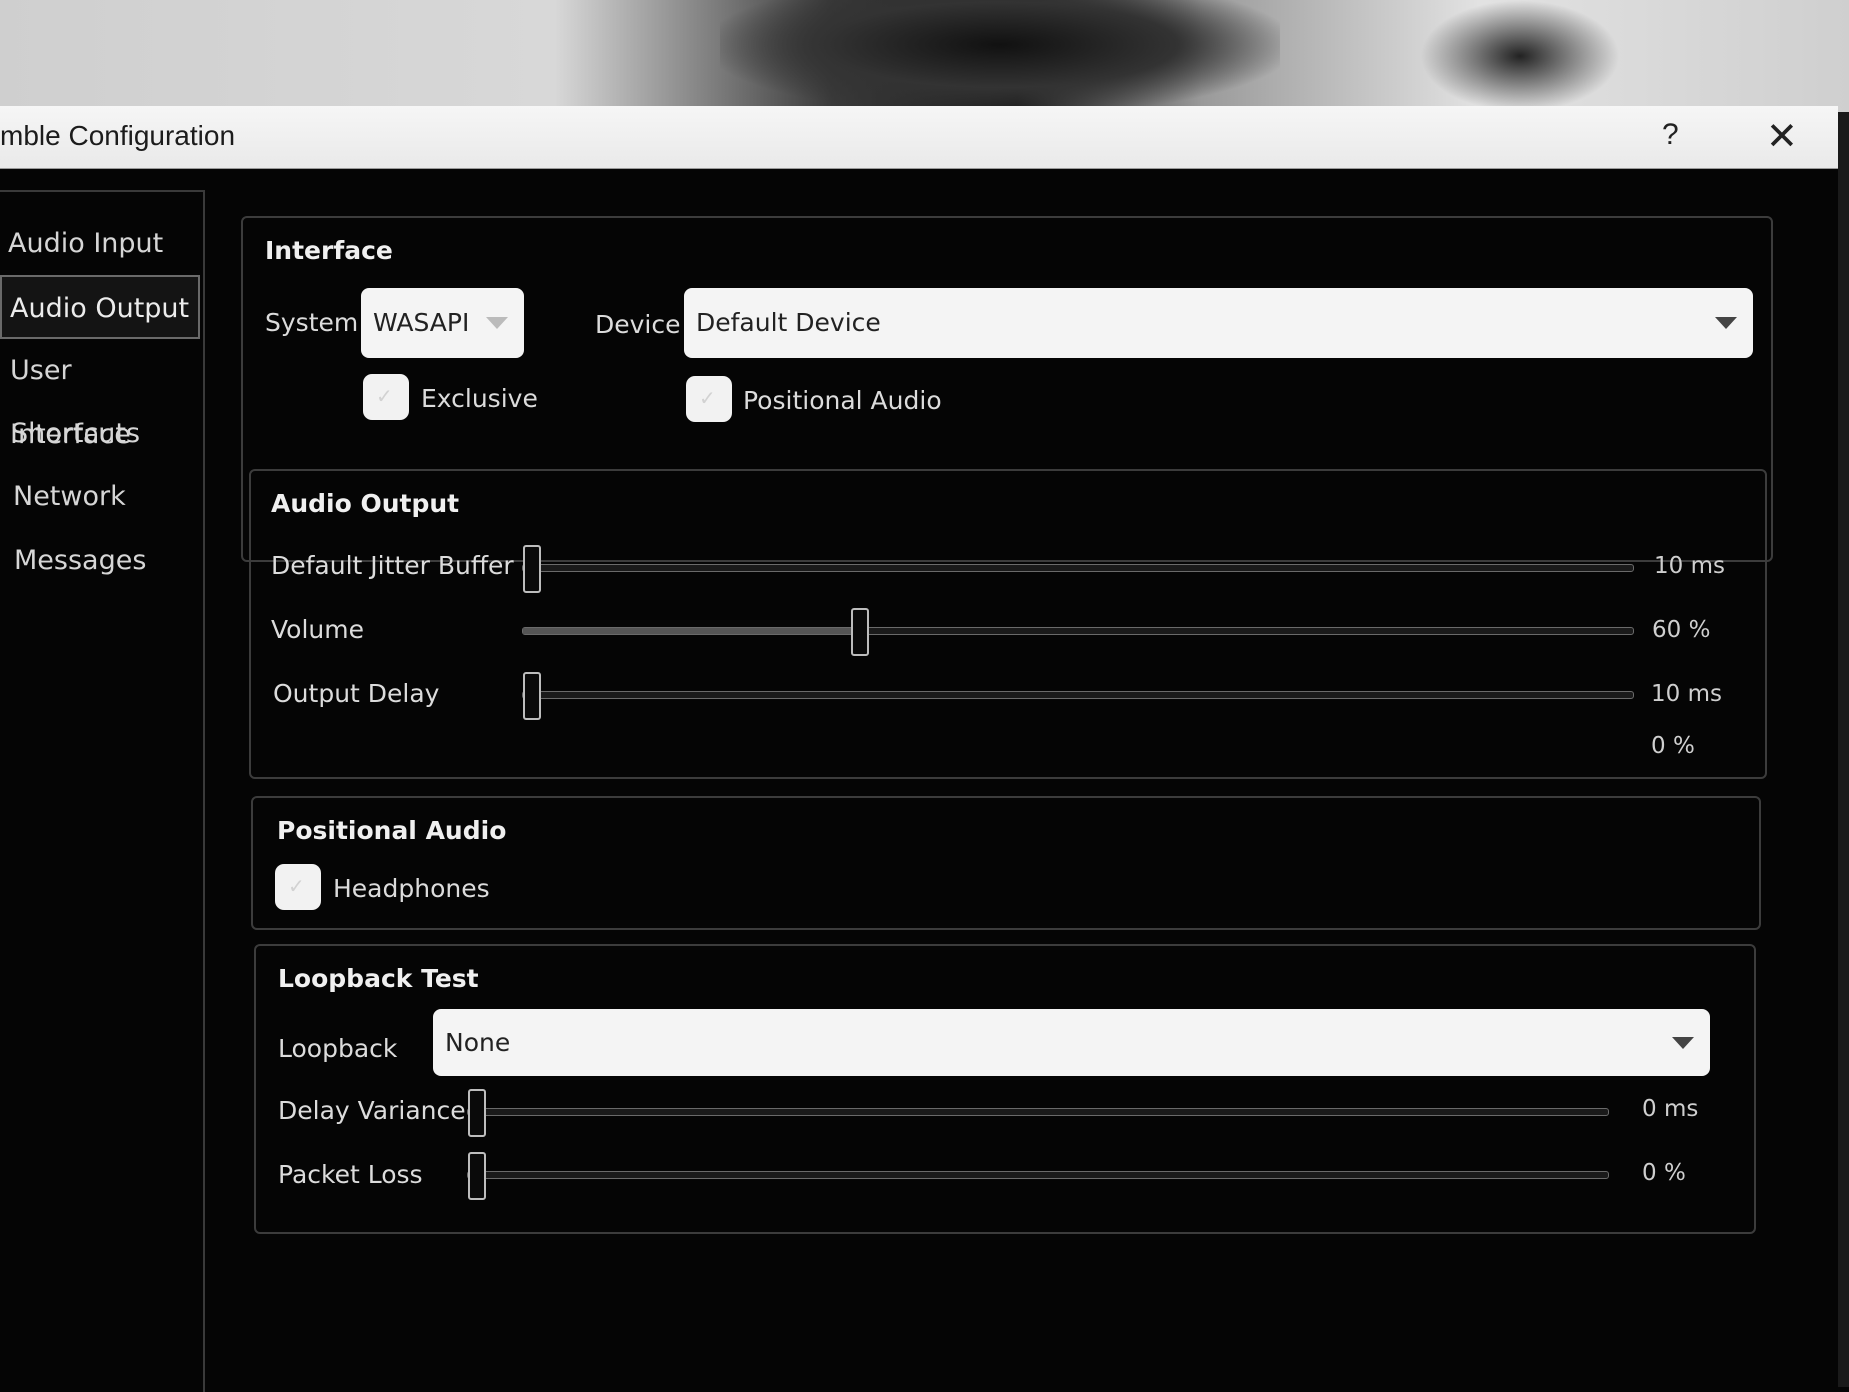 This screenshot has width=1849, height=1392. What do you see at coordinates (372, 1110) in the screenshot?
I see `delay-variance-label: Delay Variance` at bounding box center [372, 1110].